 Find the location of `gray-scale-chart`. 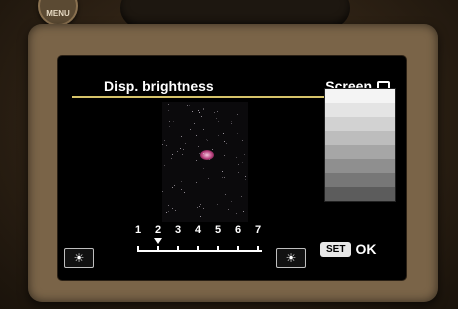

gray-scale-chart is located at coordinates (360, 145).